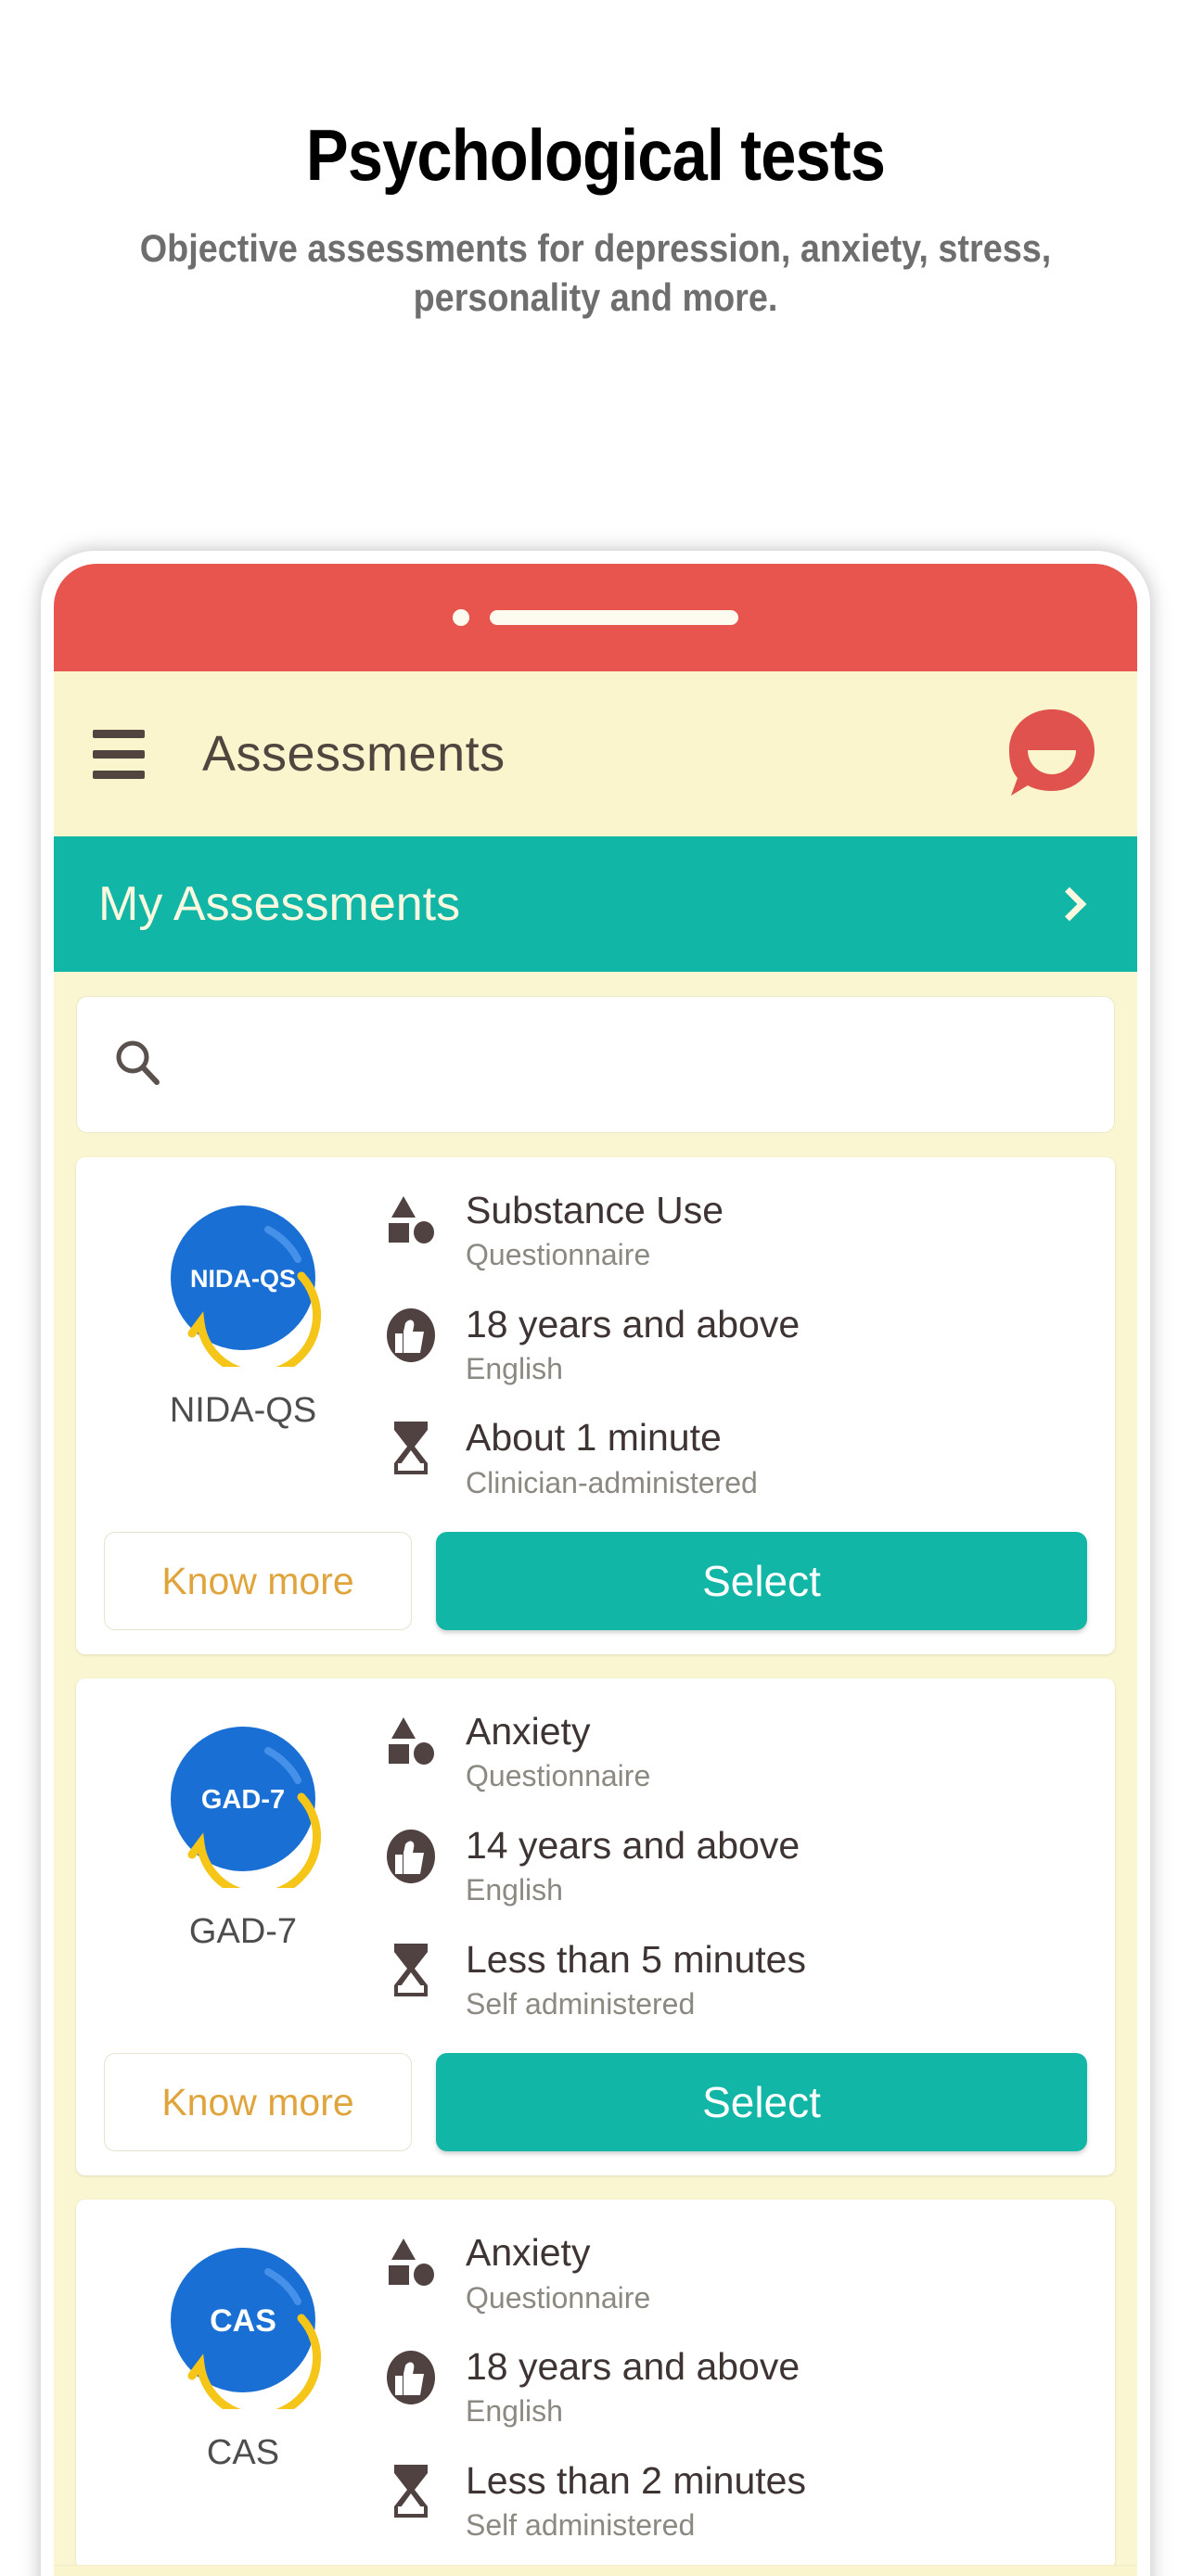  I want to click on assessment-badge-label: CAS, so click(243, 2453).